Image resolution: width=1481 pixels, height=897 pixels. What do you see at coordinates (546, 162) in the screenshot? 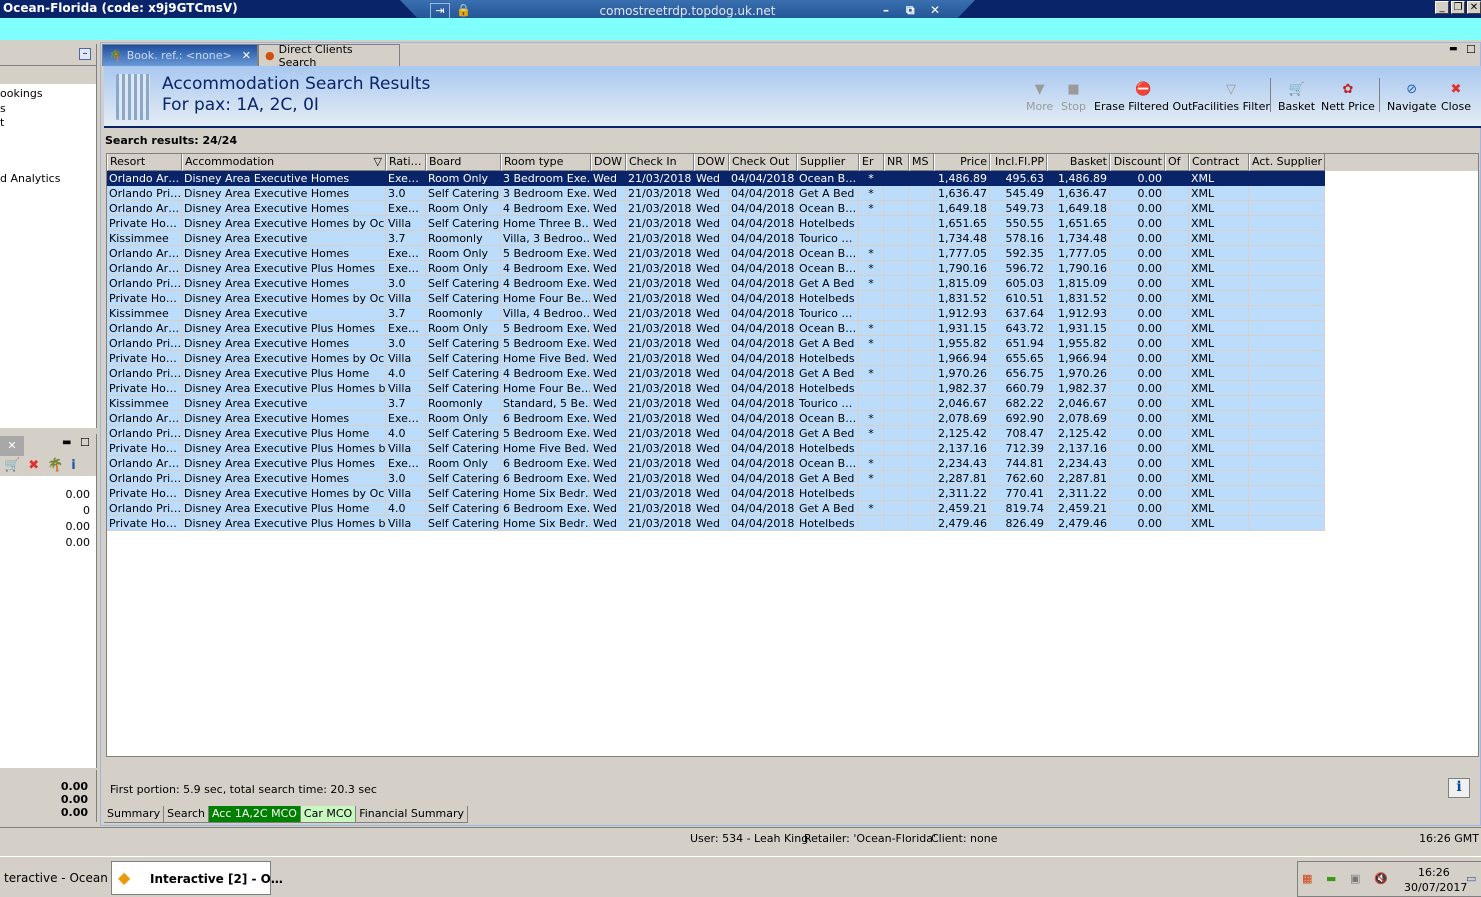
I see `column-header: Room type` at bounding box center [546, 162].